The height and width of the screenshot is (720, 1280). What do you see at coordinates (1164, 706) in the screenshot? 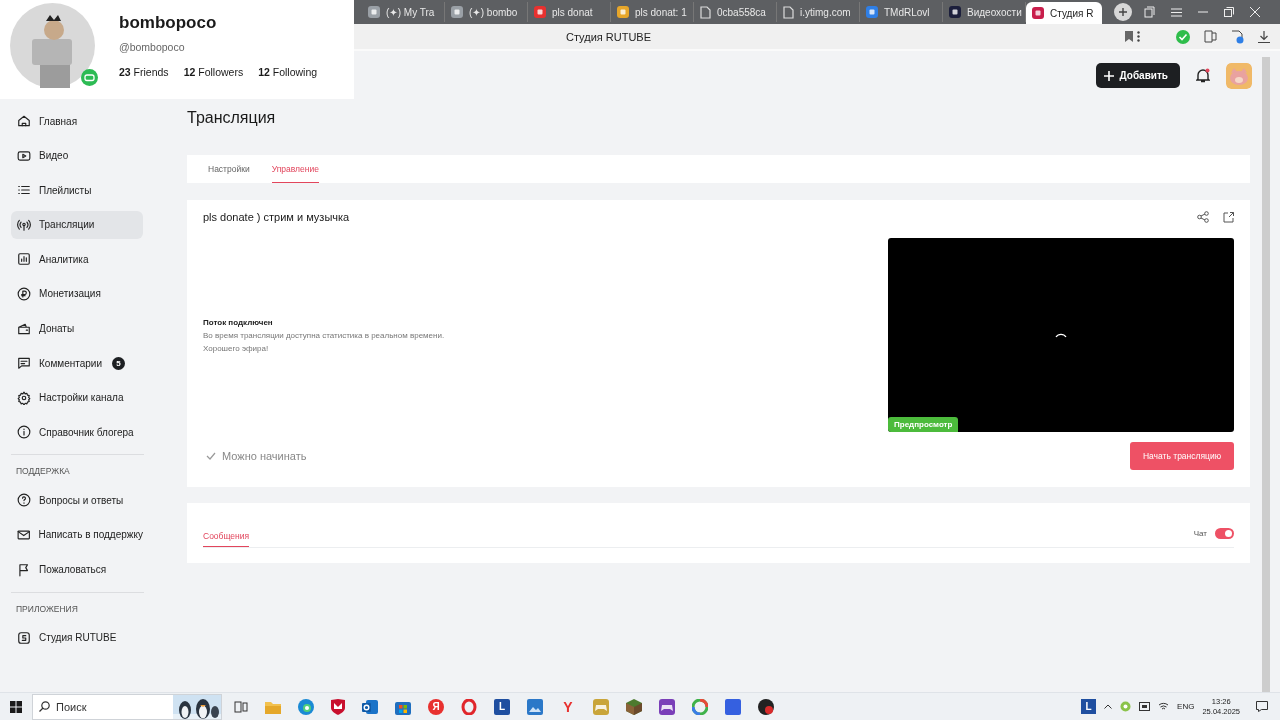
I see `wifi-icon` at bounding box center [1164, 706].